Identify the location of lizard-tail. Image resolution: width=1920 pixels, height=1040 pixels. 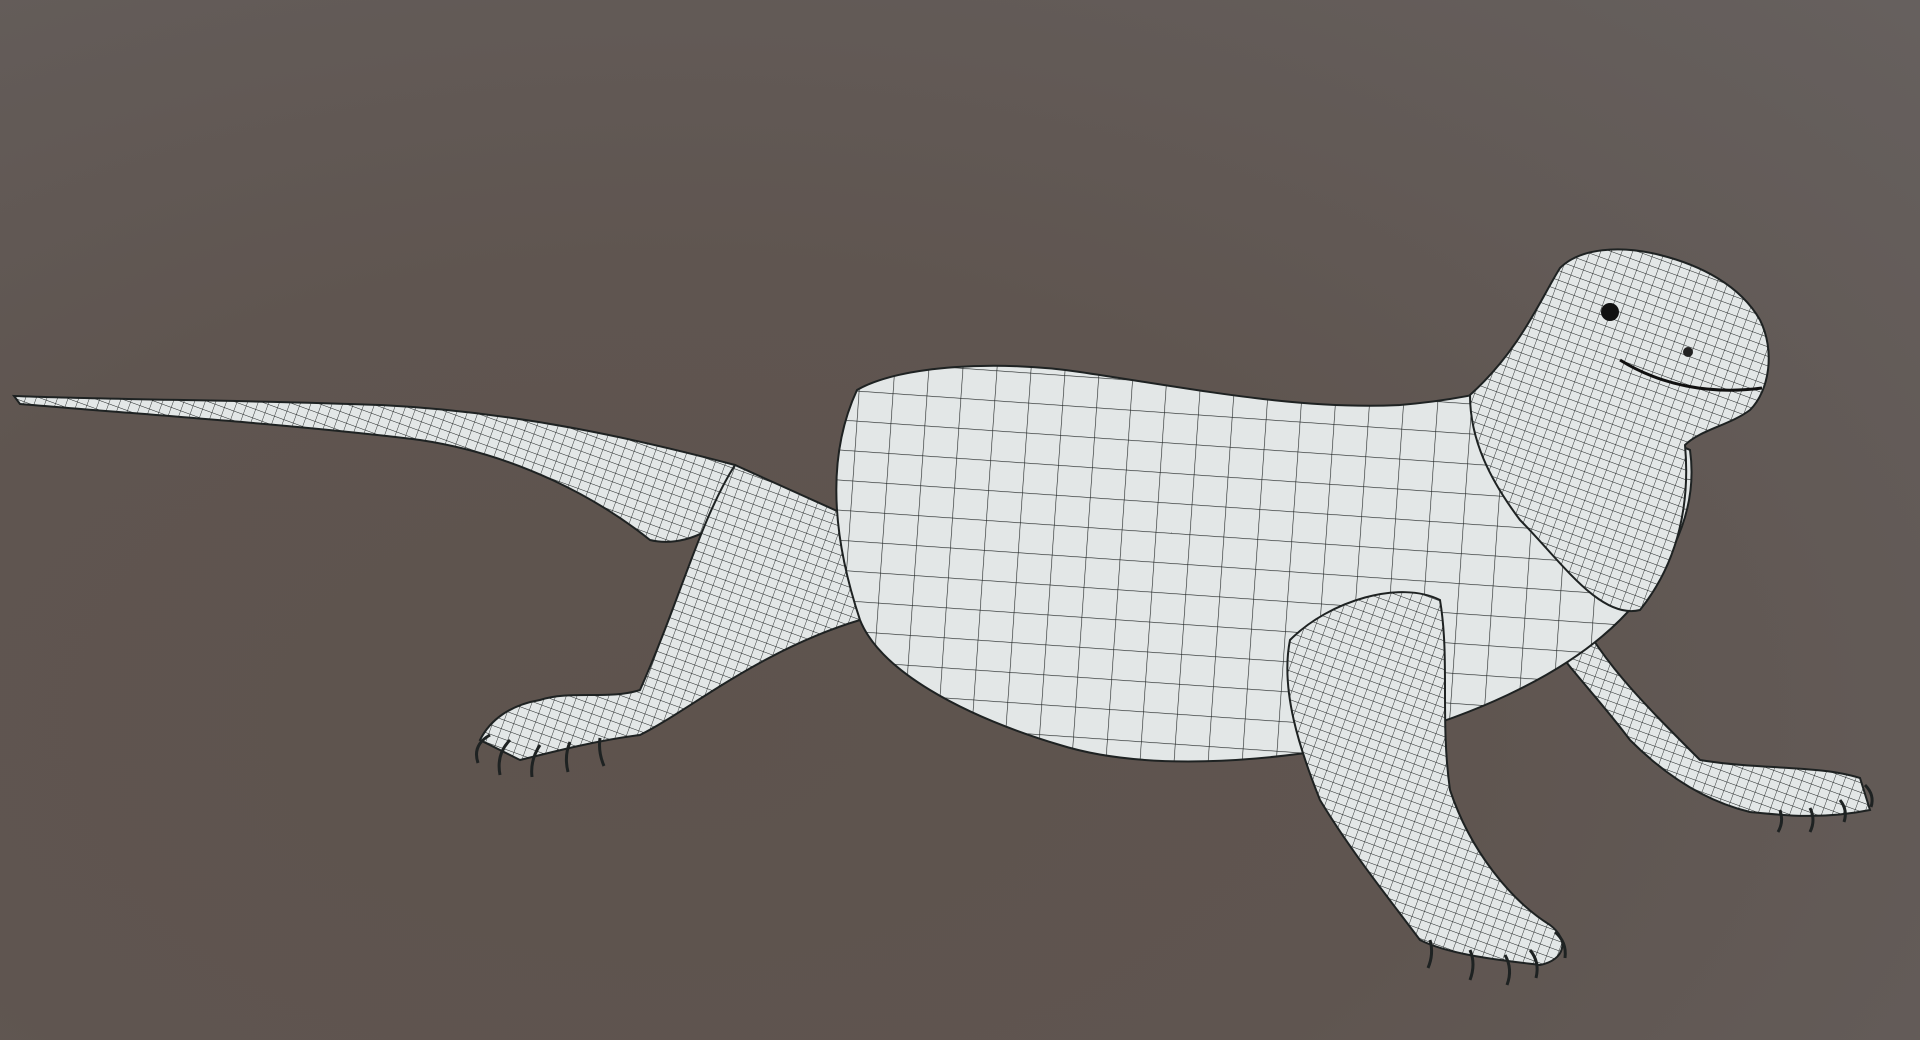
(374, 468).